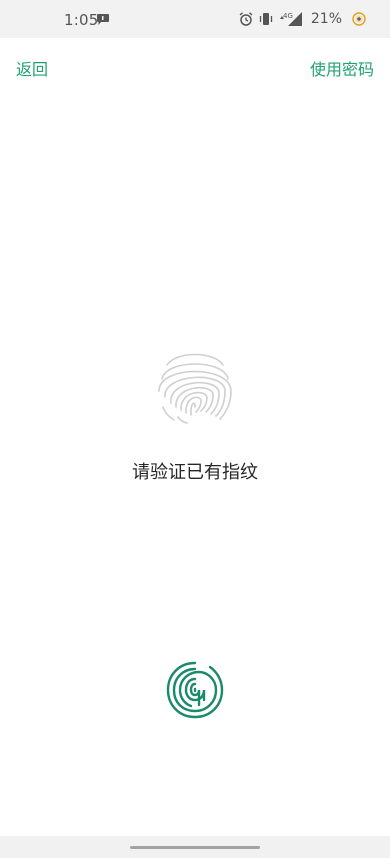 The height and width of the screenshot is (858, 390). I want to click on status-icons: 4G 21%, so click(299, 19).